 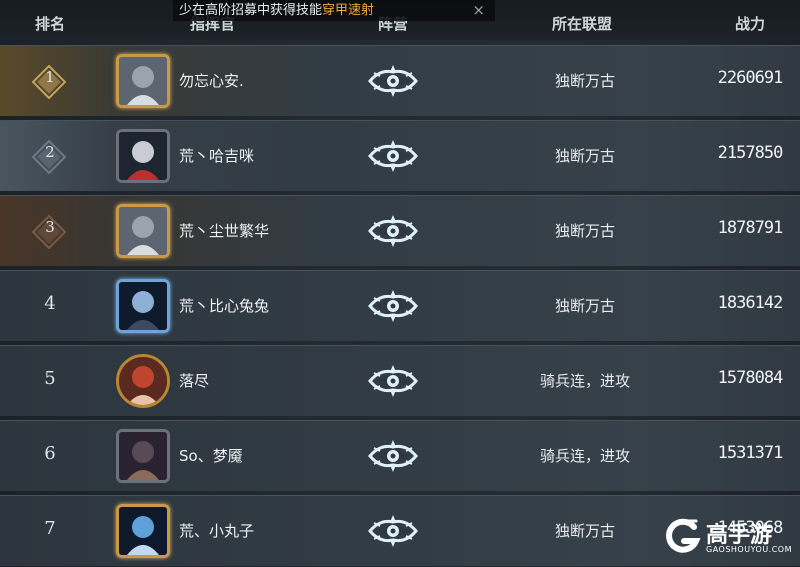 What do you see at coordinates (224, 231) in the screenshot?
I see `commander-name: 荒丶尘世繁华` at bounding box center [224, 231].